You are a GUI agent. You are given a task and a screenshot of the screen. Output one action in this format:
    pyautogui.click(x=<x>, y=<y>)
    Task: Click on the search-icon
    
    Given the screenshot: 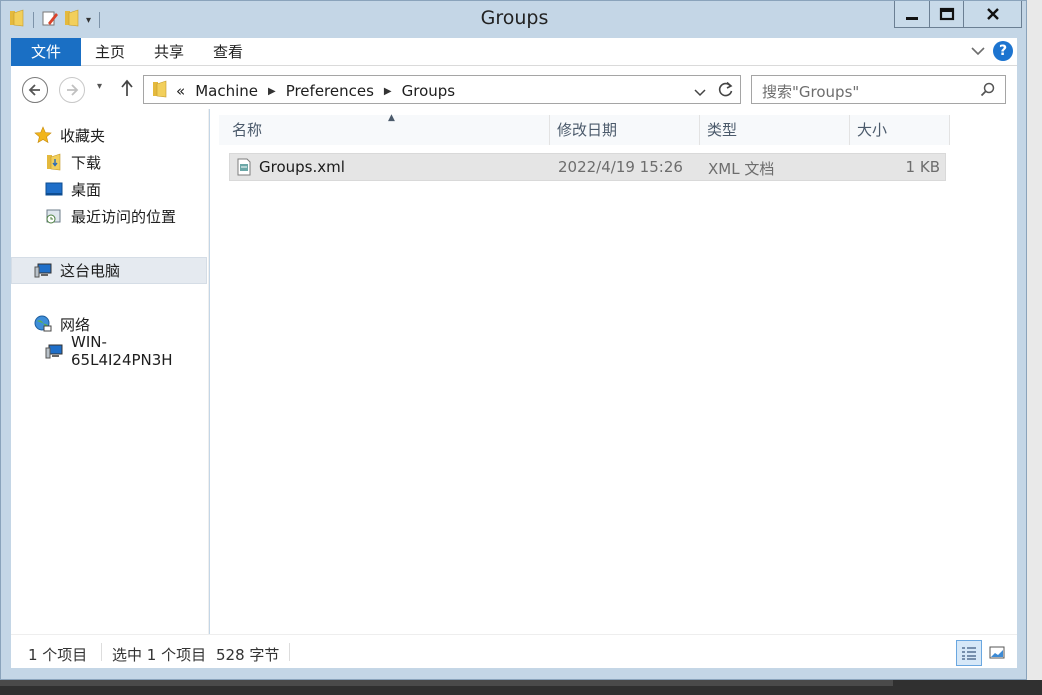 What is the action you would take?
    pyautogui.click(x=987, y=91)
    